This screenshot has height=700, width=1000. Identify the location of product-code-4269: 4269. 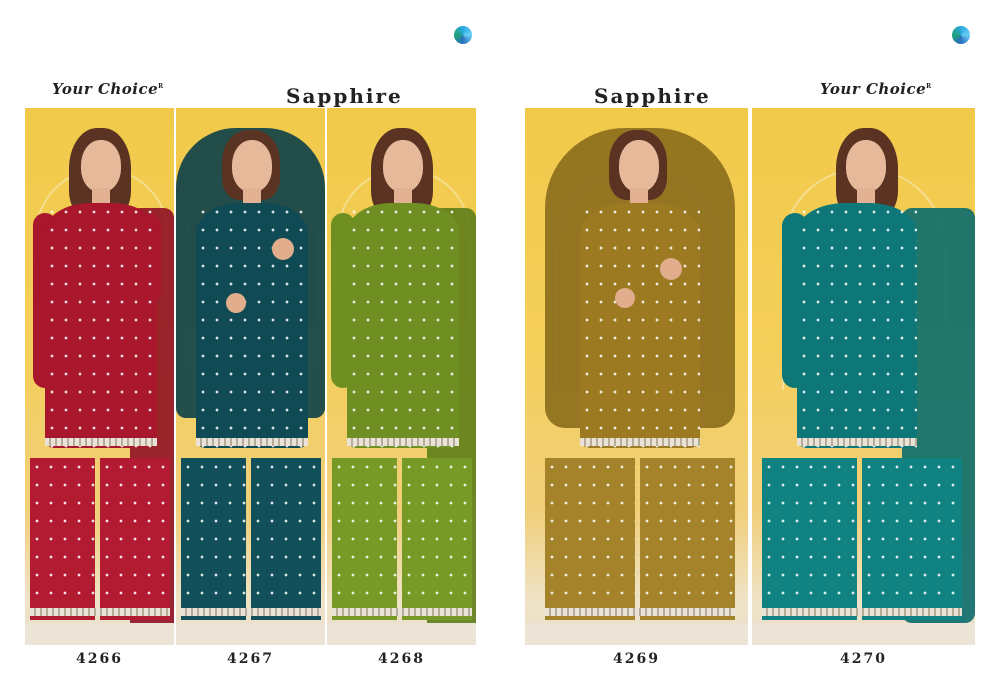
(636, 659).